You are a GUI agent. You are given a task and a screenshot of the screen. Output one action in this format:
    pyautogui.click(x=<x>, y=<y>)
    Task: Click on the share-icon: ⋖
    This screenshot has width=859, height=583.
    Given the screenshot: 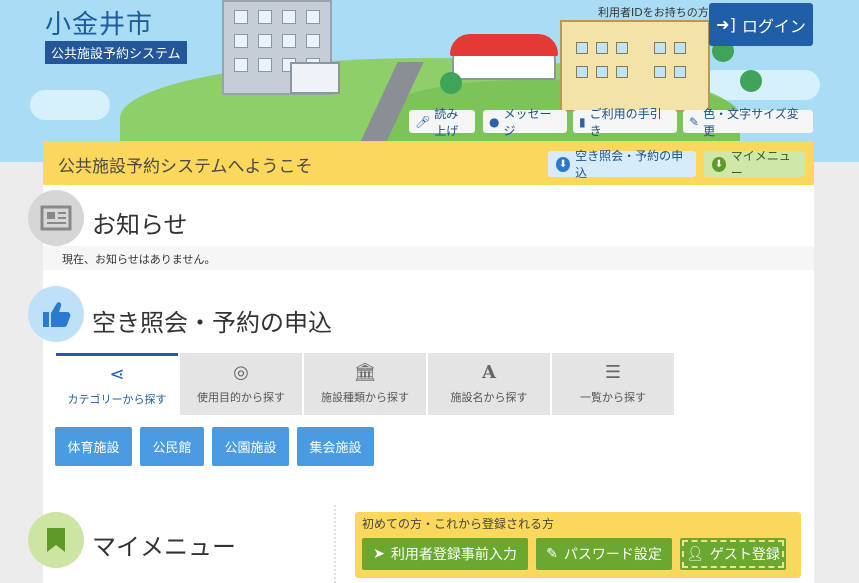 What is the action you would take?
    pyautogui.click(x=117, y=374)
    